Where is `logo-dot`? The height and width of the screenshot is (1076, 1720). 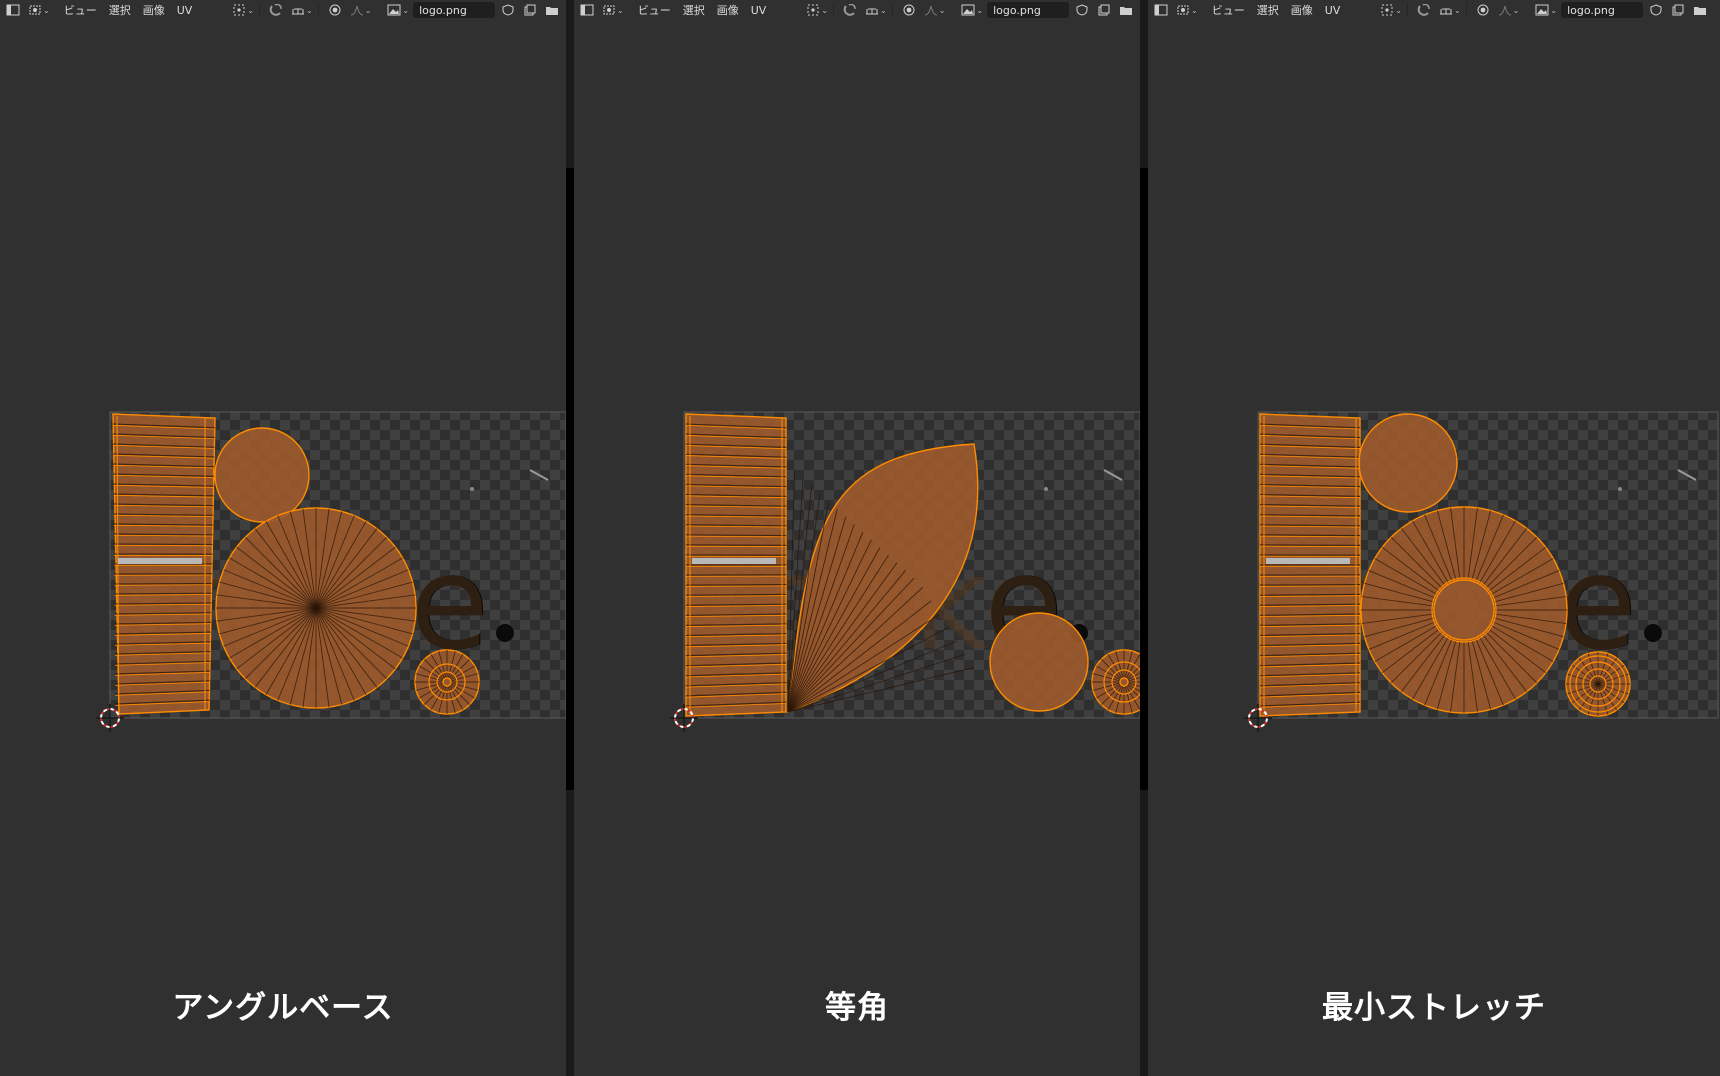 logo-dot is located at coordinates (505, 633).